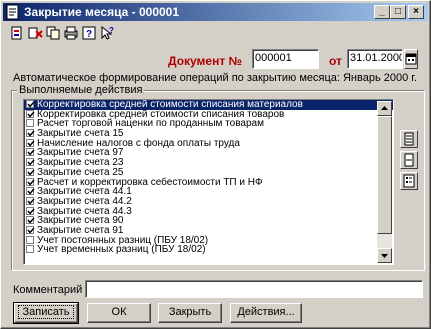 This screenshot has height=329, width=431. I want to click on list-item-label: Закрытие счета 44.2, so click(84, 201).